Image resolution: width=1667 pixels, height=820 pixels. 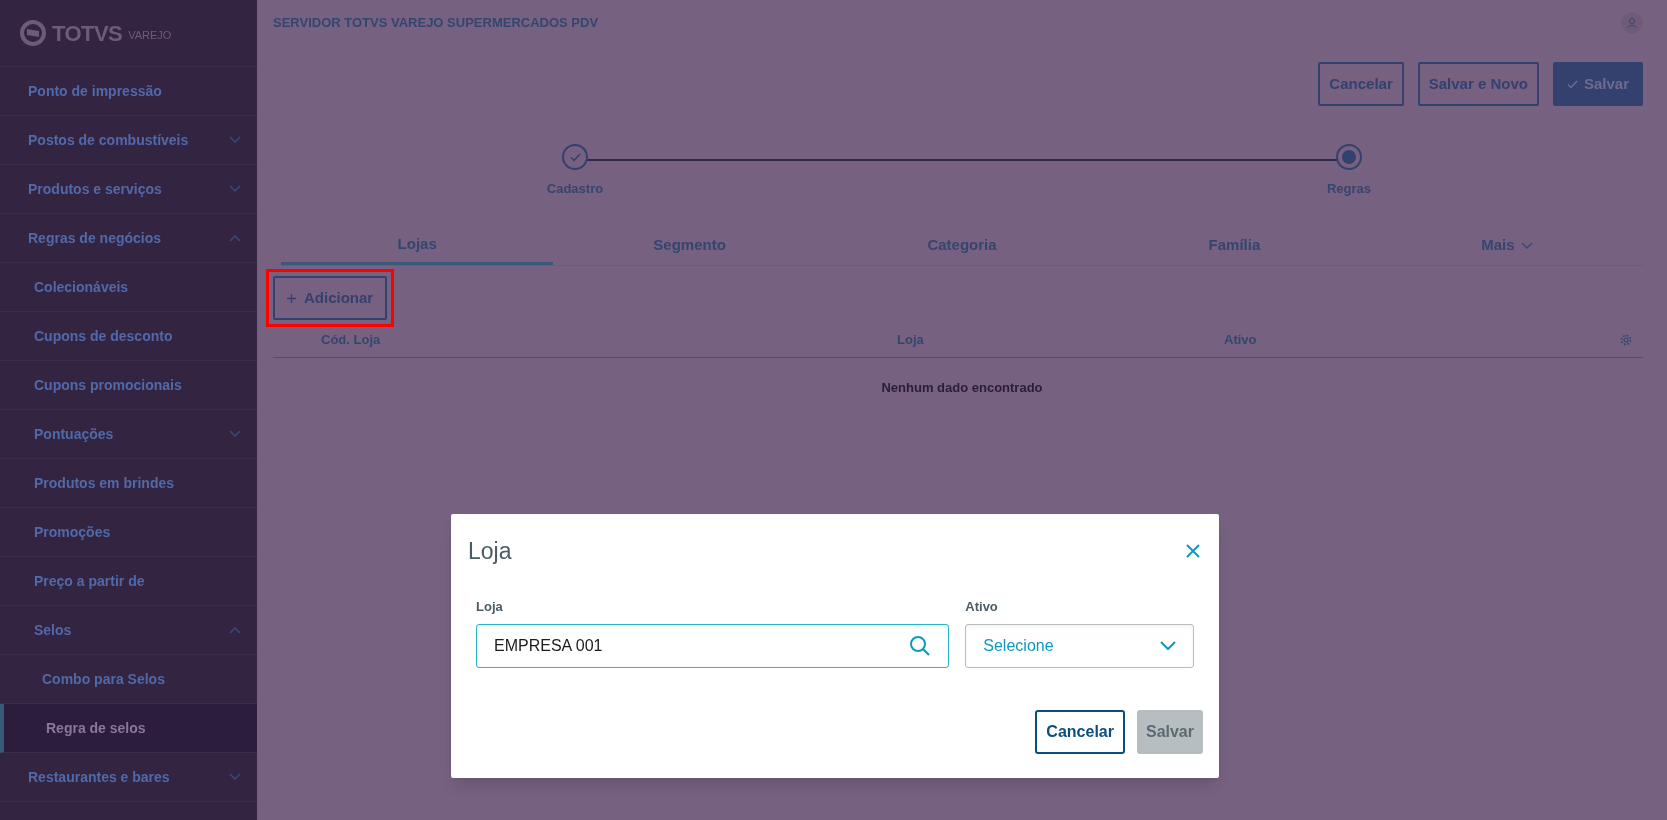 What do you see at coordinates (1626, 339) in the screenshot?
I see `settings-icon` at bounding box center [1626, 339].